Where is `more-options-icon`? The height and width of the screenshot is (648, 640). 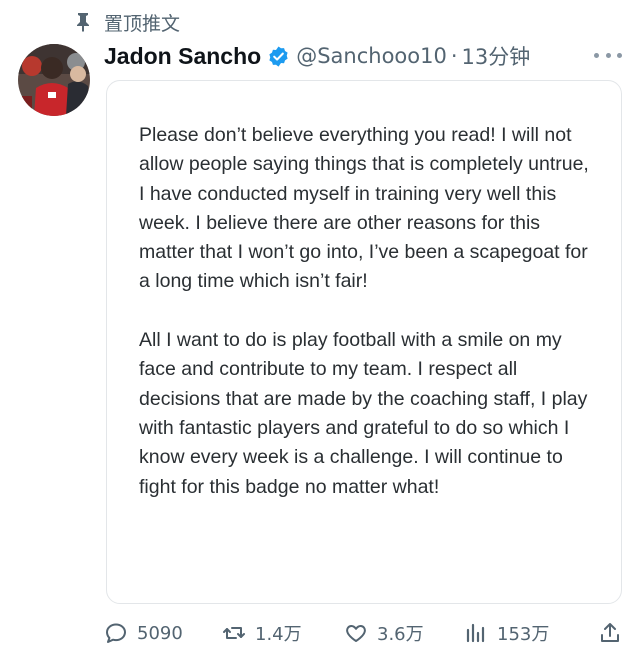
more-options-icon is located at coordinates (608, 55).